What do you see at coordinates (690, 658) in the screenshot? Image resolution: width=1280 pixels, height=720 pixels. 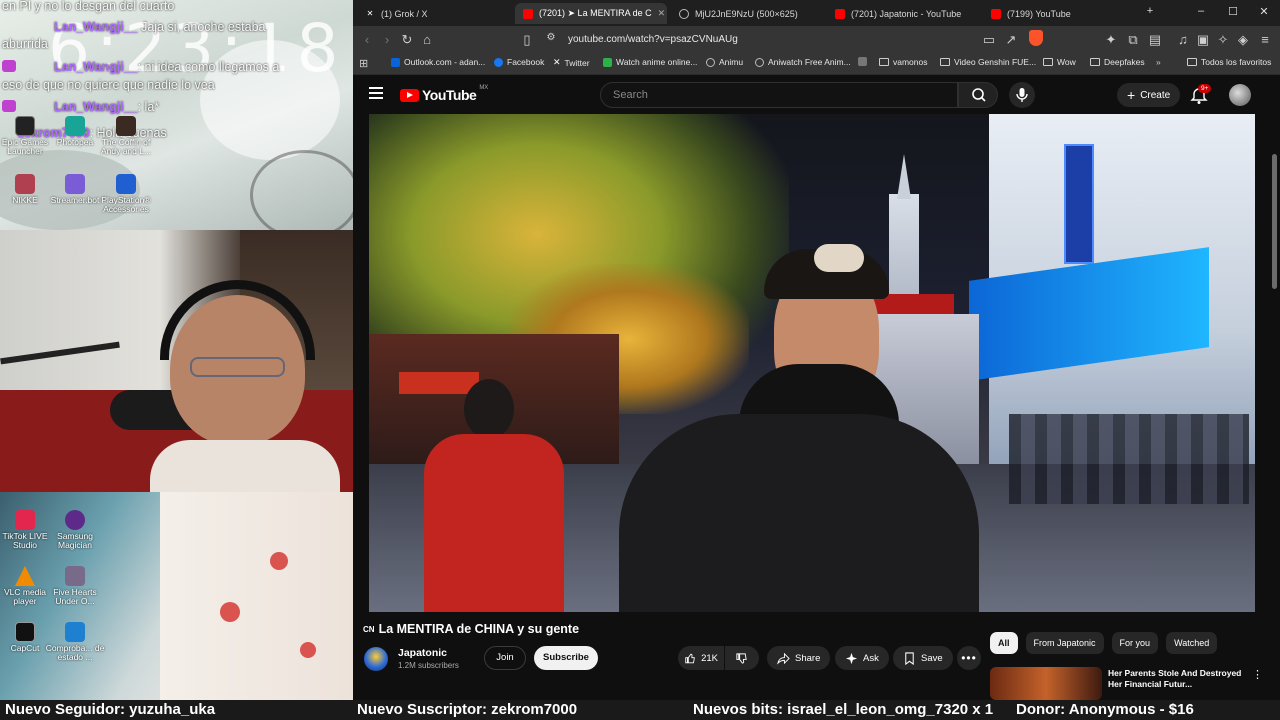 I see `thumbs-up-icon` at bounding box center [690, 658].